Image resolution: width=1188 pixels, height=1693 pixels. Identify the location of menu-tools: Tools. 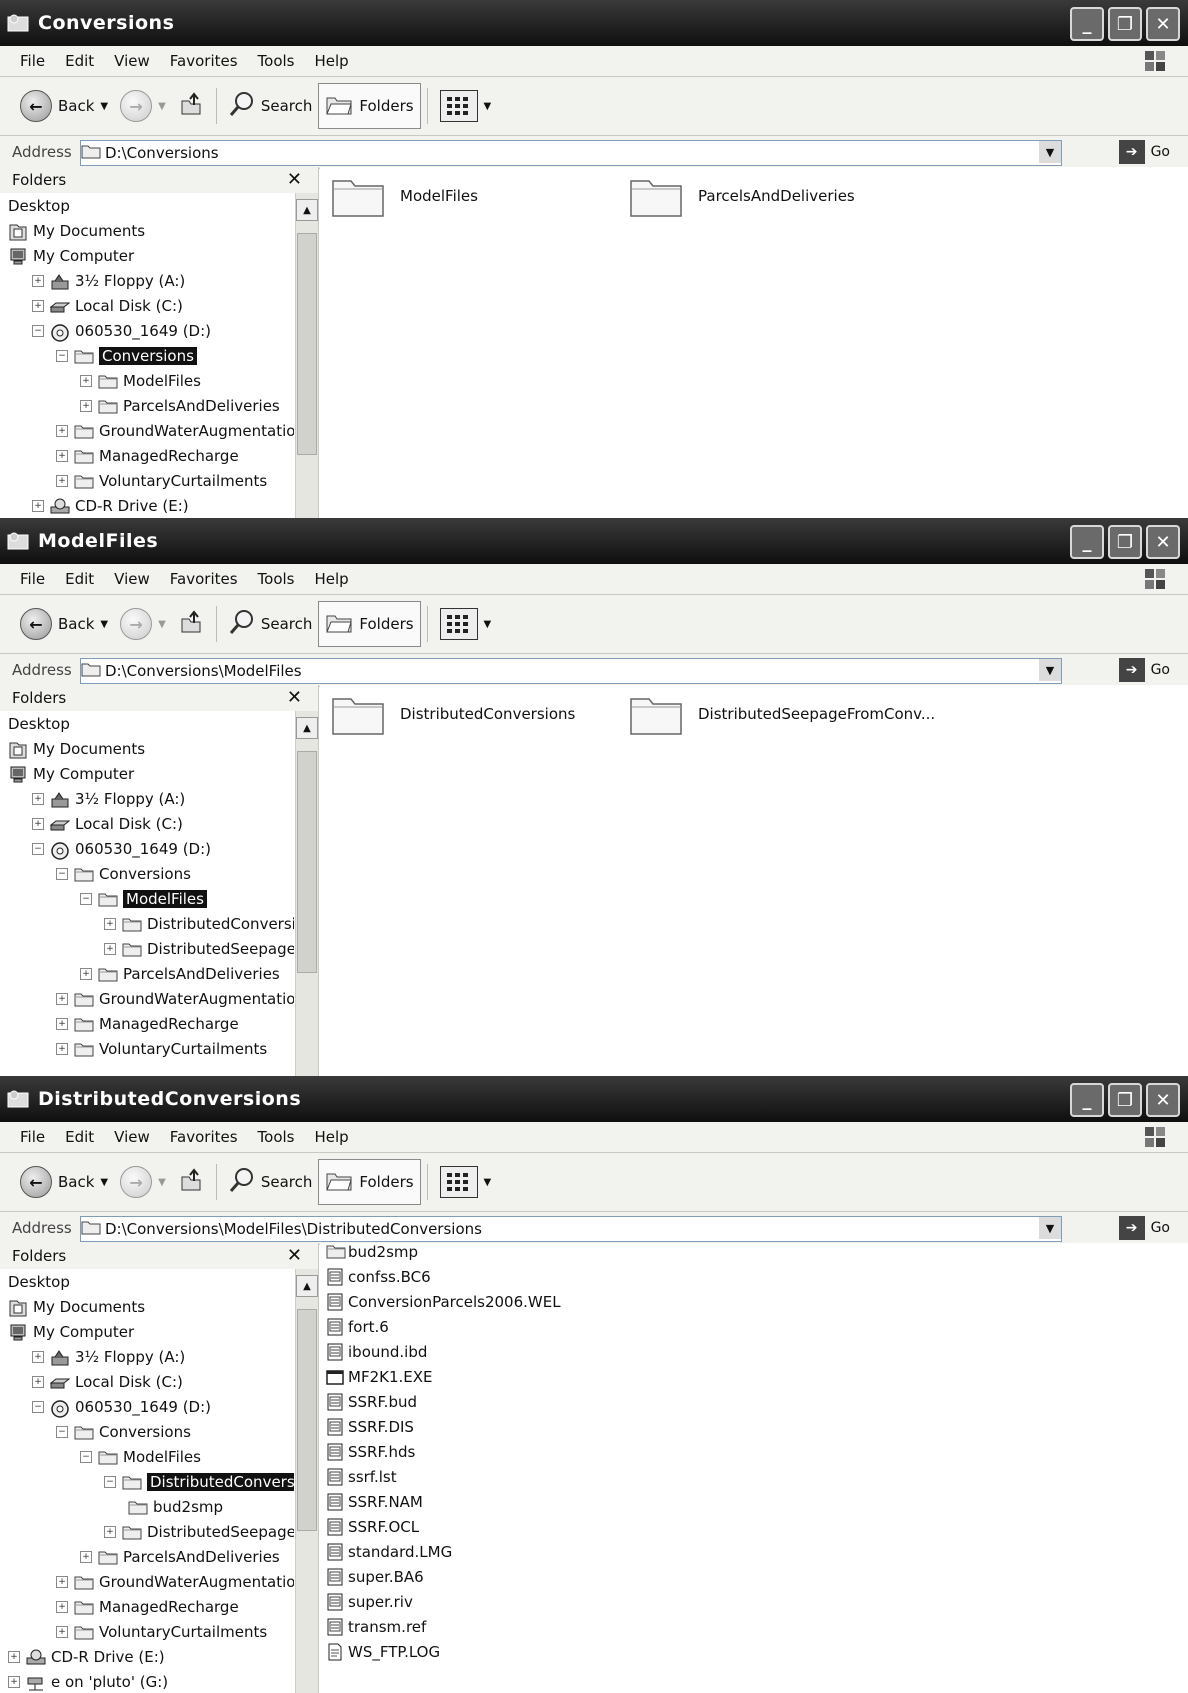
(276, 1137).